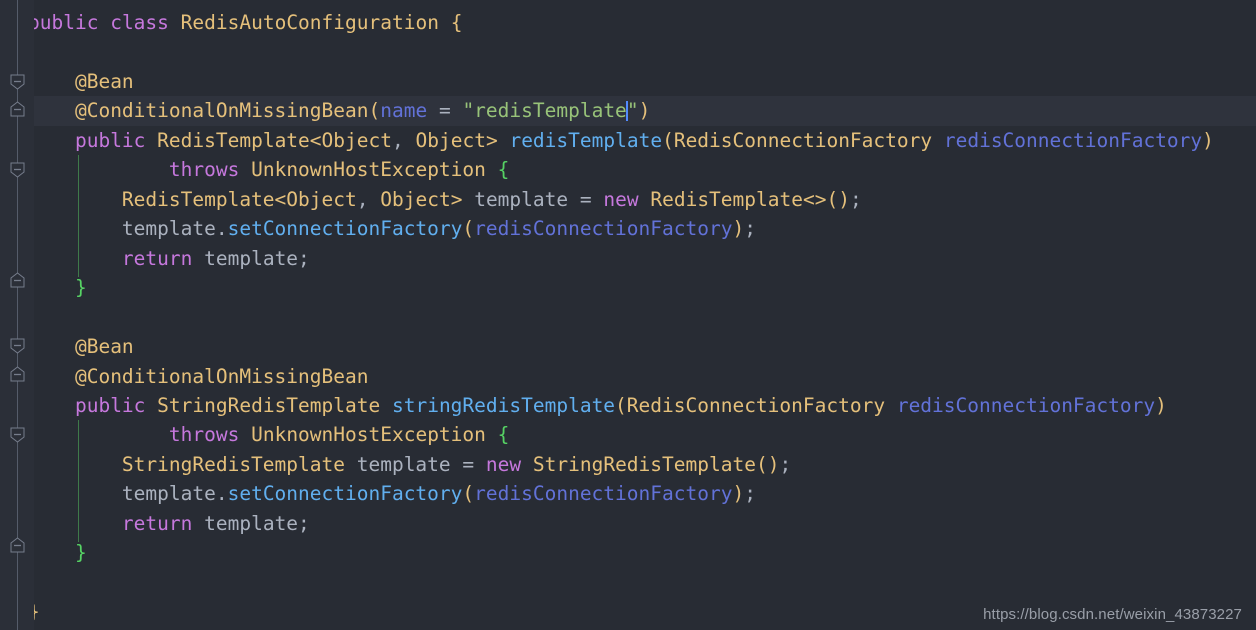 Image resolution: width=1256 pixels, height=630 pixels. I want to click on code-token: new, so click(503, 464).